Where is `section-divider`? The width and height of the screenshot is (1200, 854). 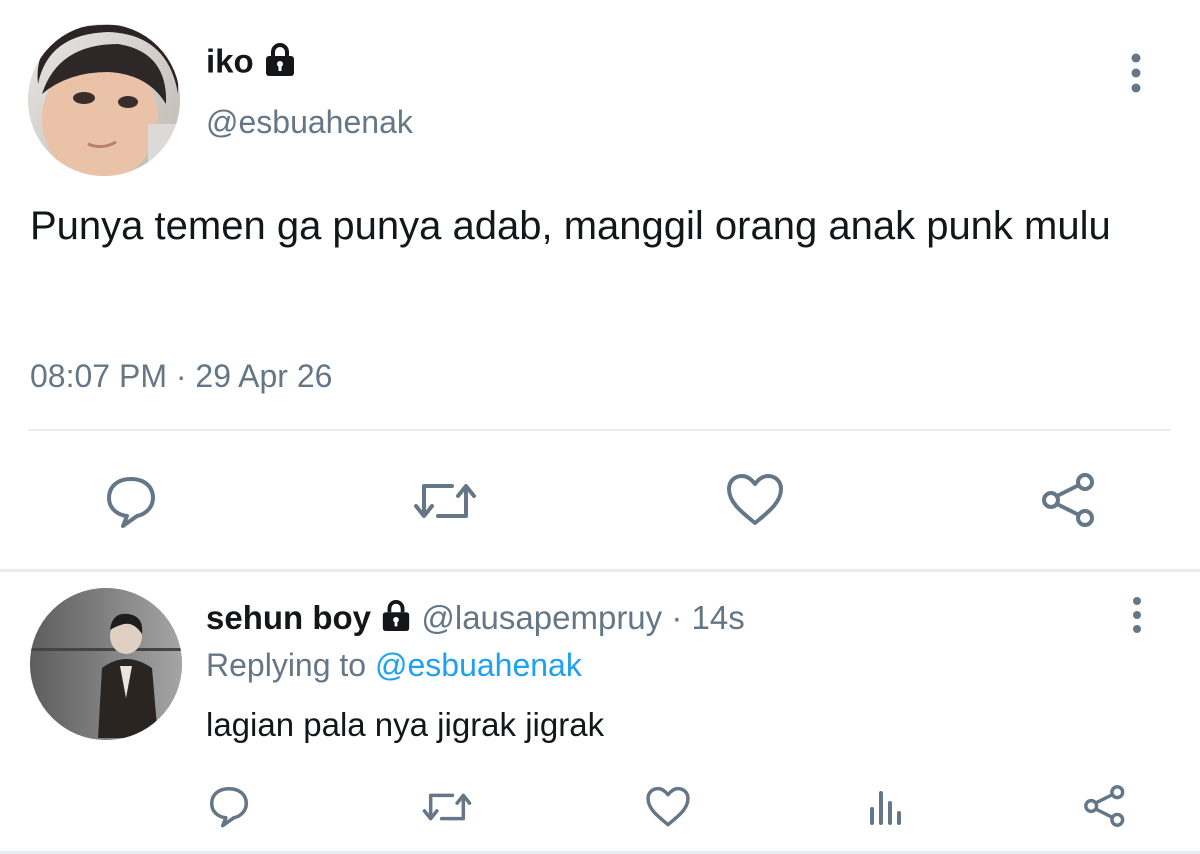 section-divider is located at coordinates (600, 570).